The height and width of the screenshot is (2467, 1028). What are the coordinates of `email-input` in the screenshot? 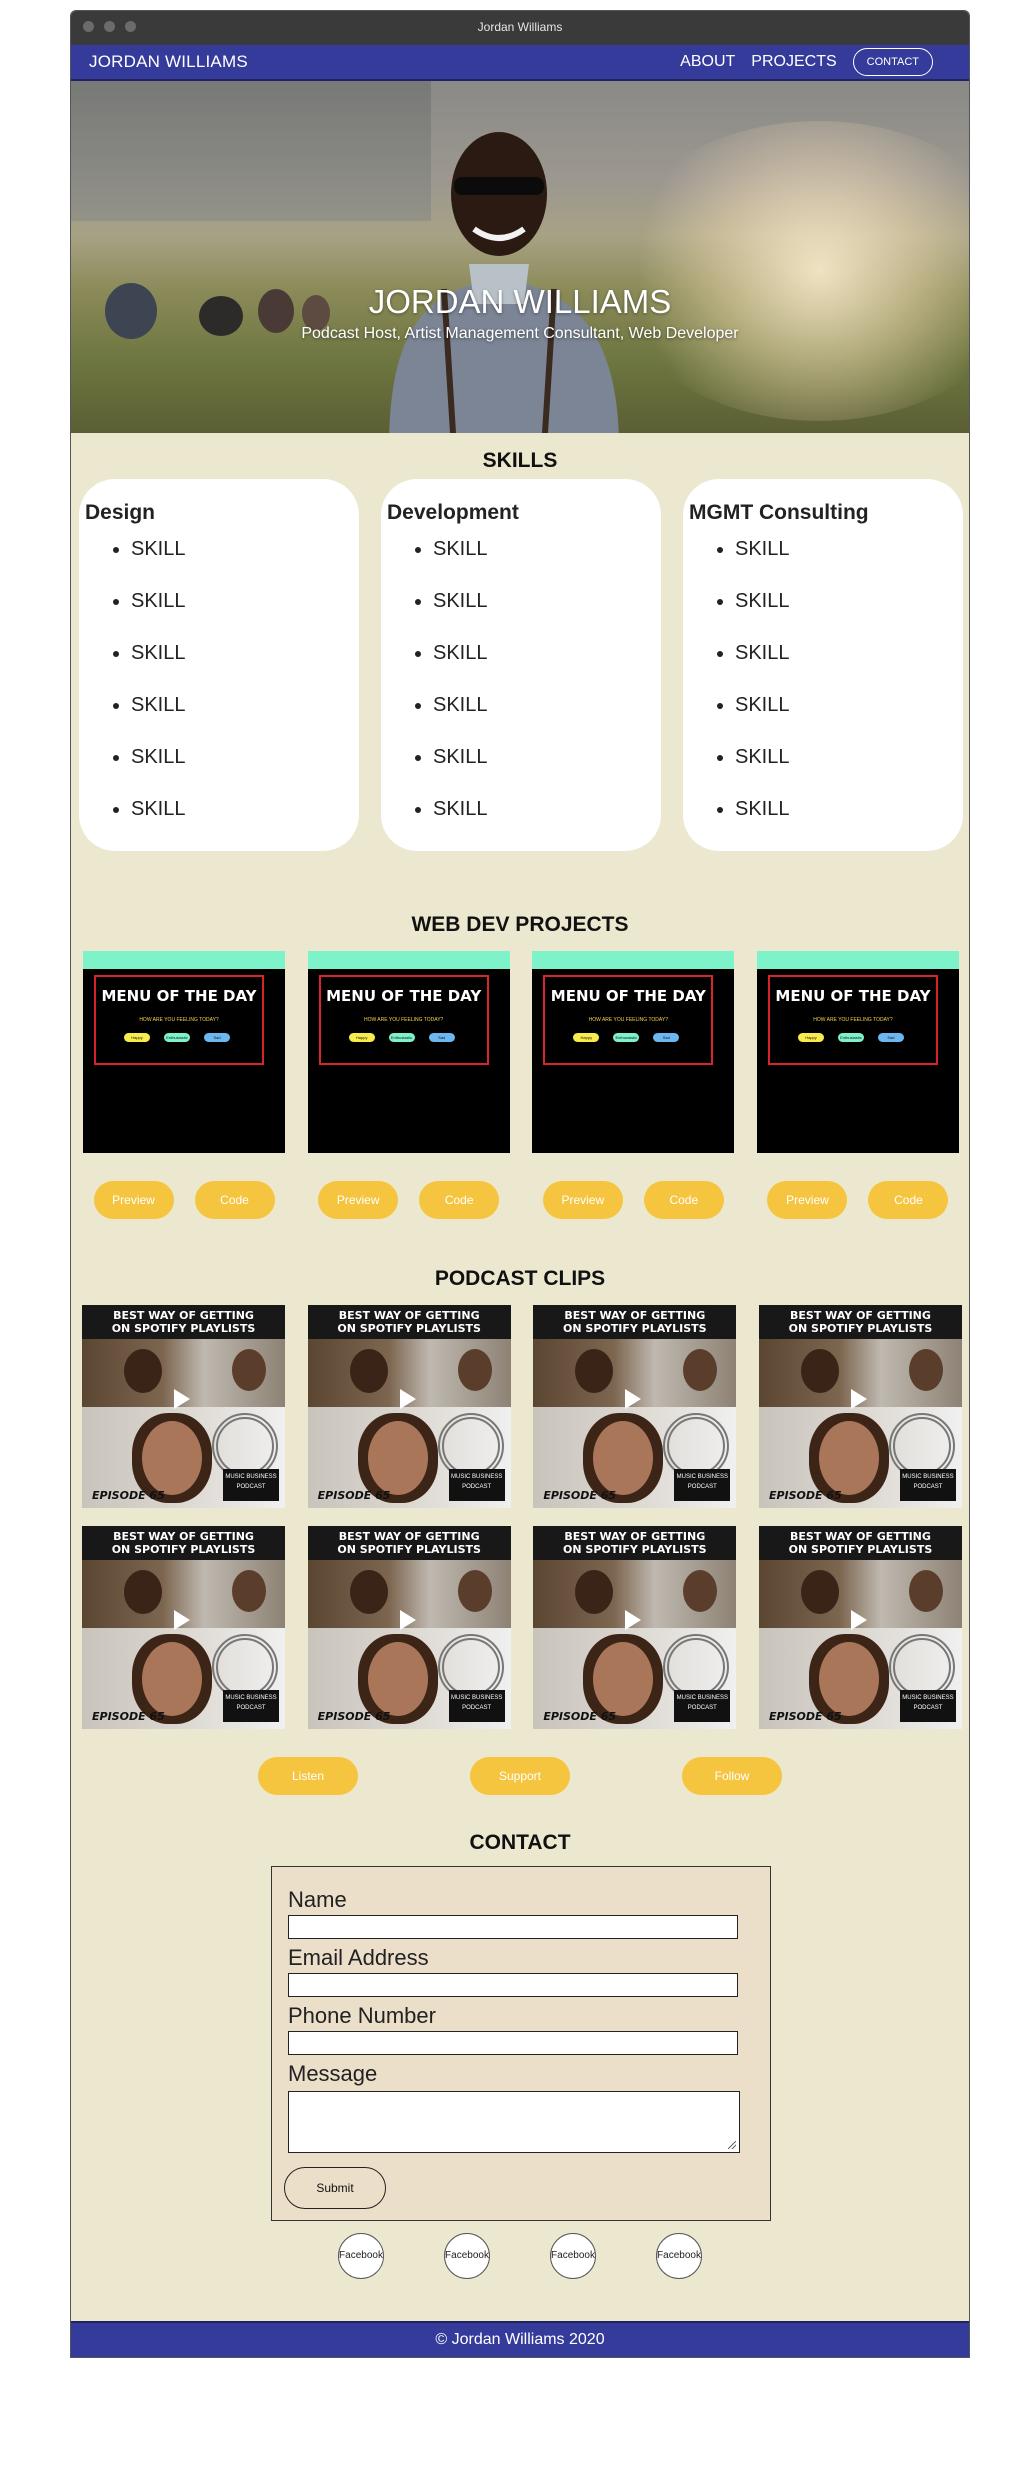 It's located at (513, 1985).